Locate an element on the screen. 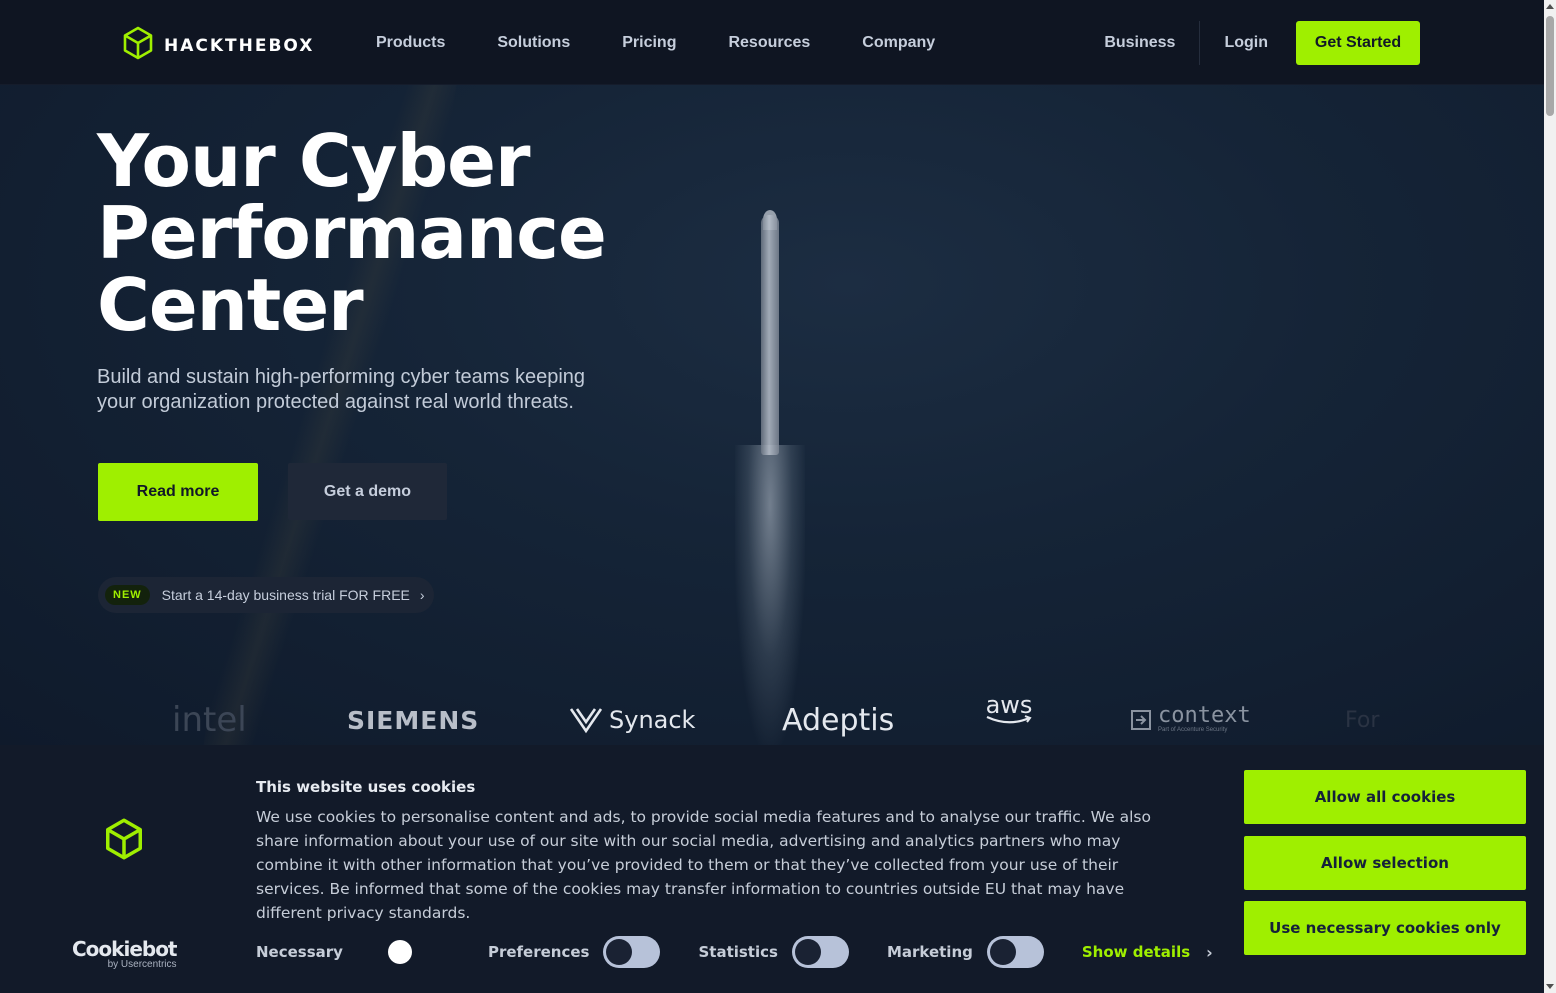  hero-title-line: Center is located at coordinates (230, 305).